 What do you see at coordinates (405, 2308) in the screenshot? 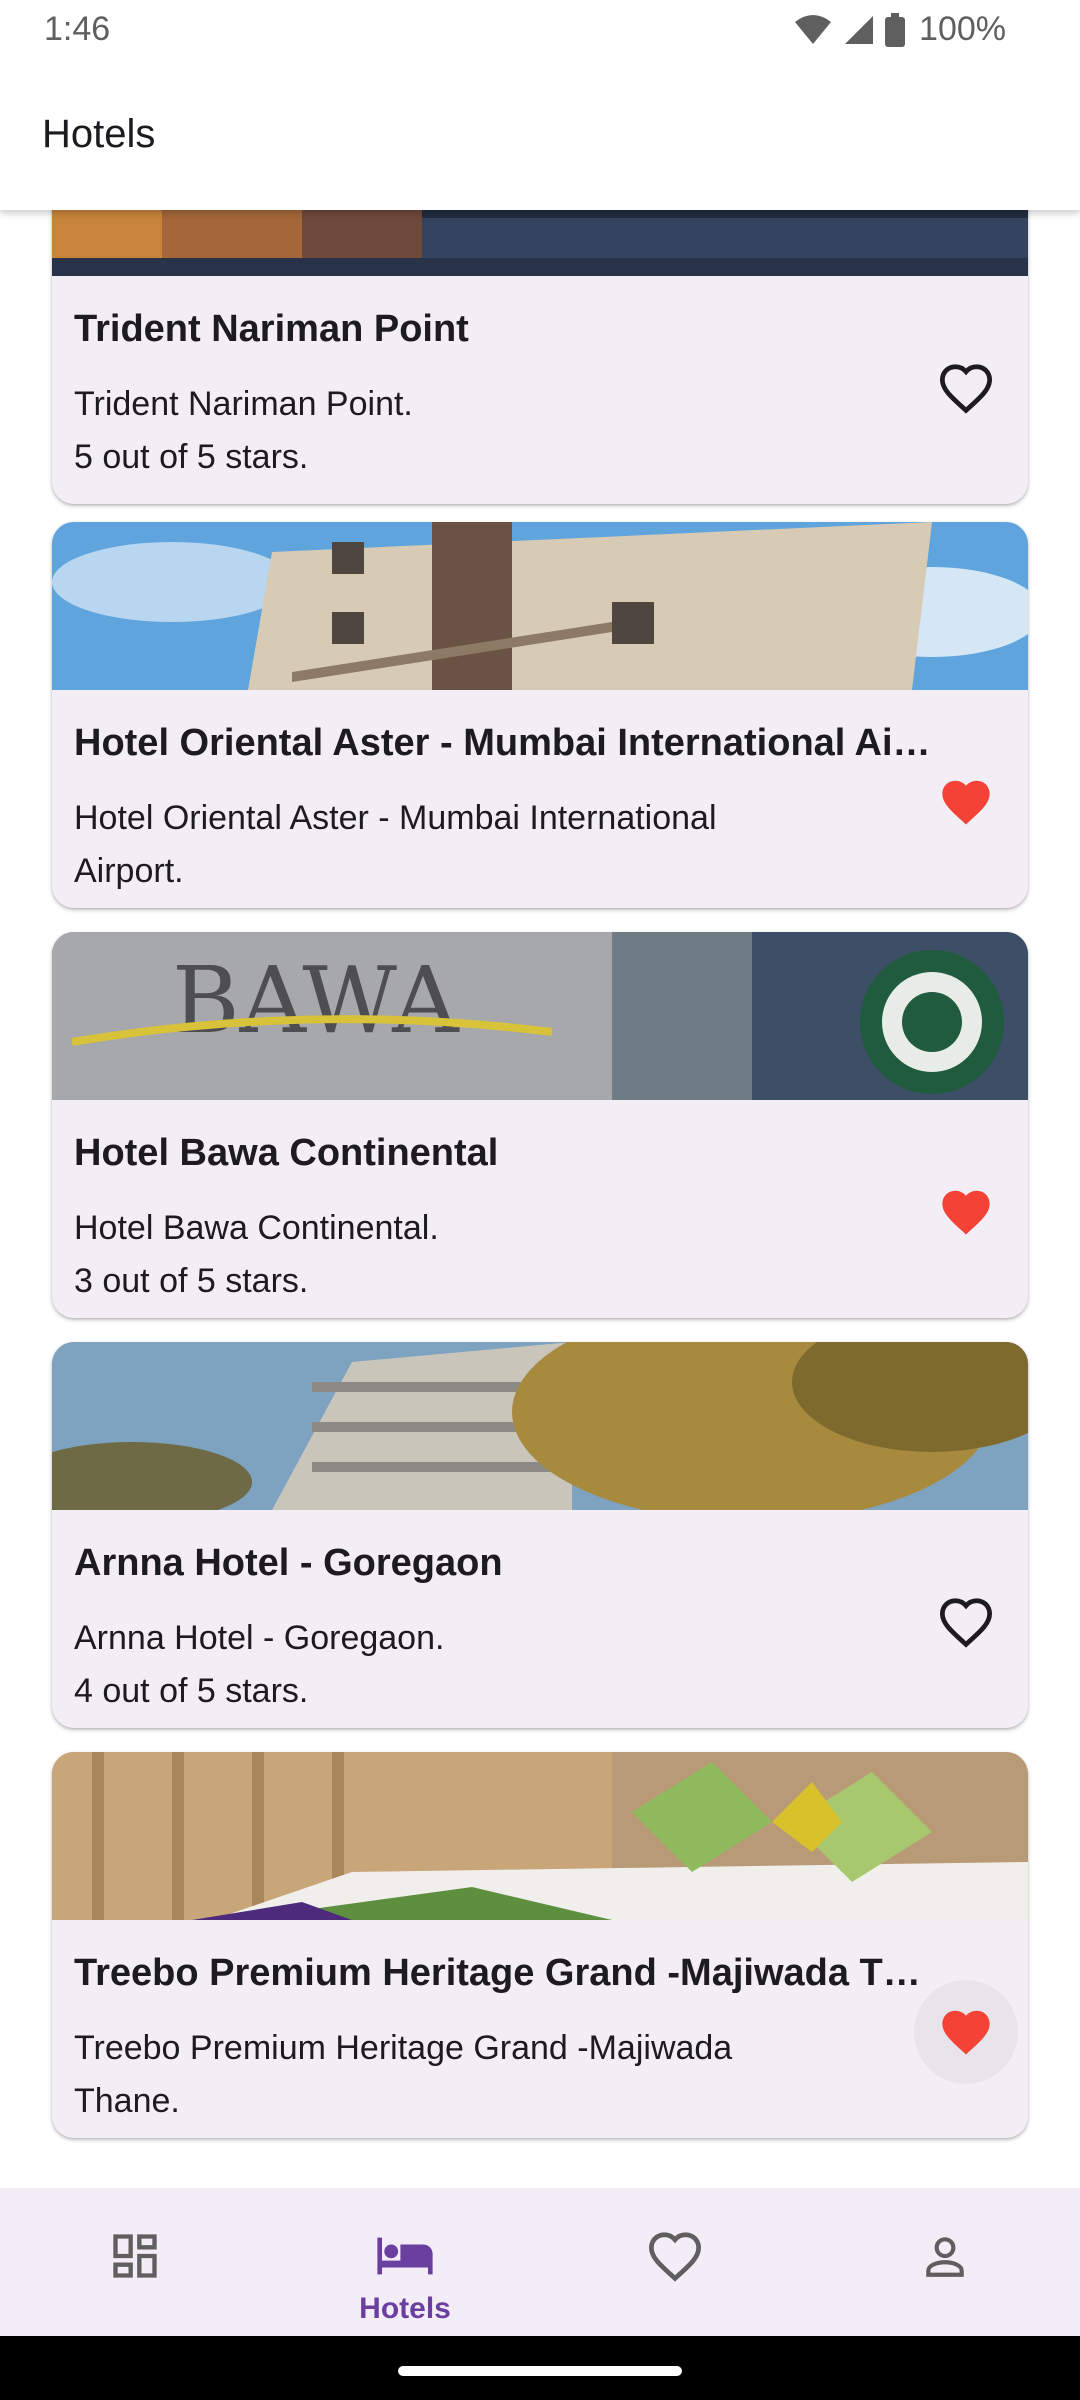
I see `nav-label-hotels: Hotels` at bounding box center [405, 2308].